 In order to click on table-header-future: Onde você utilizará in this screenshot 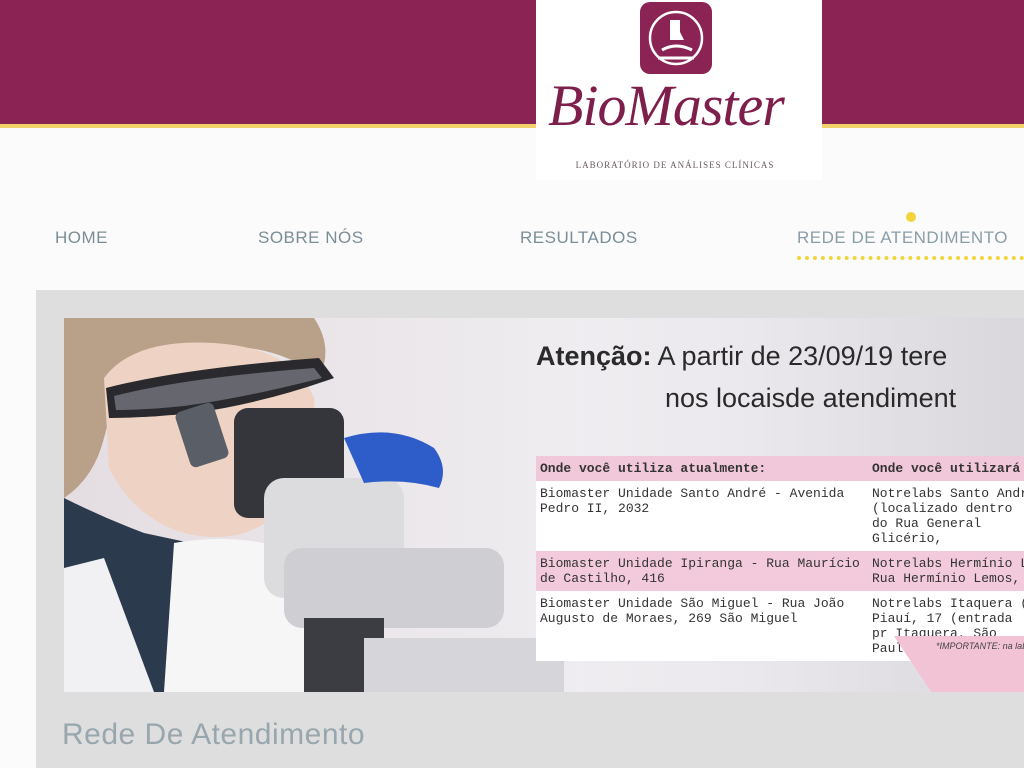, I will do `click(946, 468)`.